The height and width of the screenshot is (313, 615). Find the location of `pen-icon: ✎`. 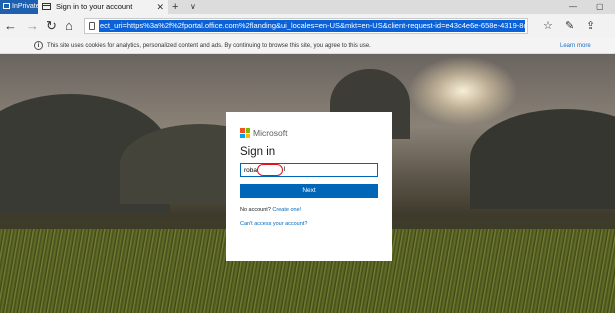

pen-icon: ✎ is located at coordinates (569, 26).